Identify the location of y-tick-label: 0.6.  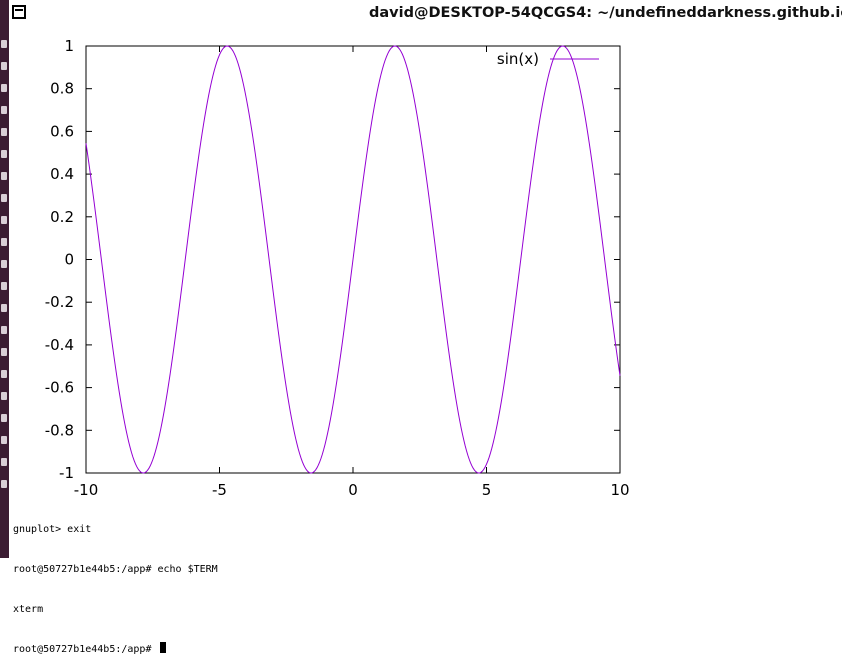
(62, 131).